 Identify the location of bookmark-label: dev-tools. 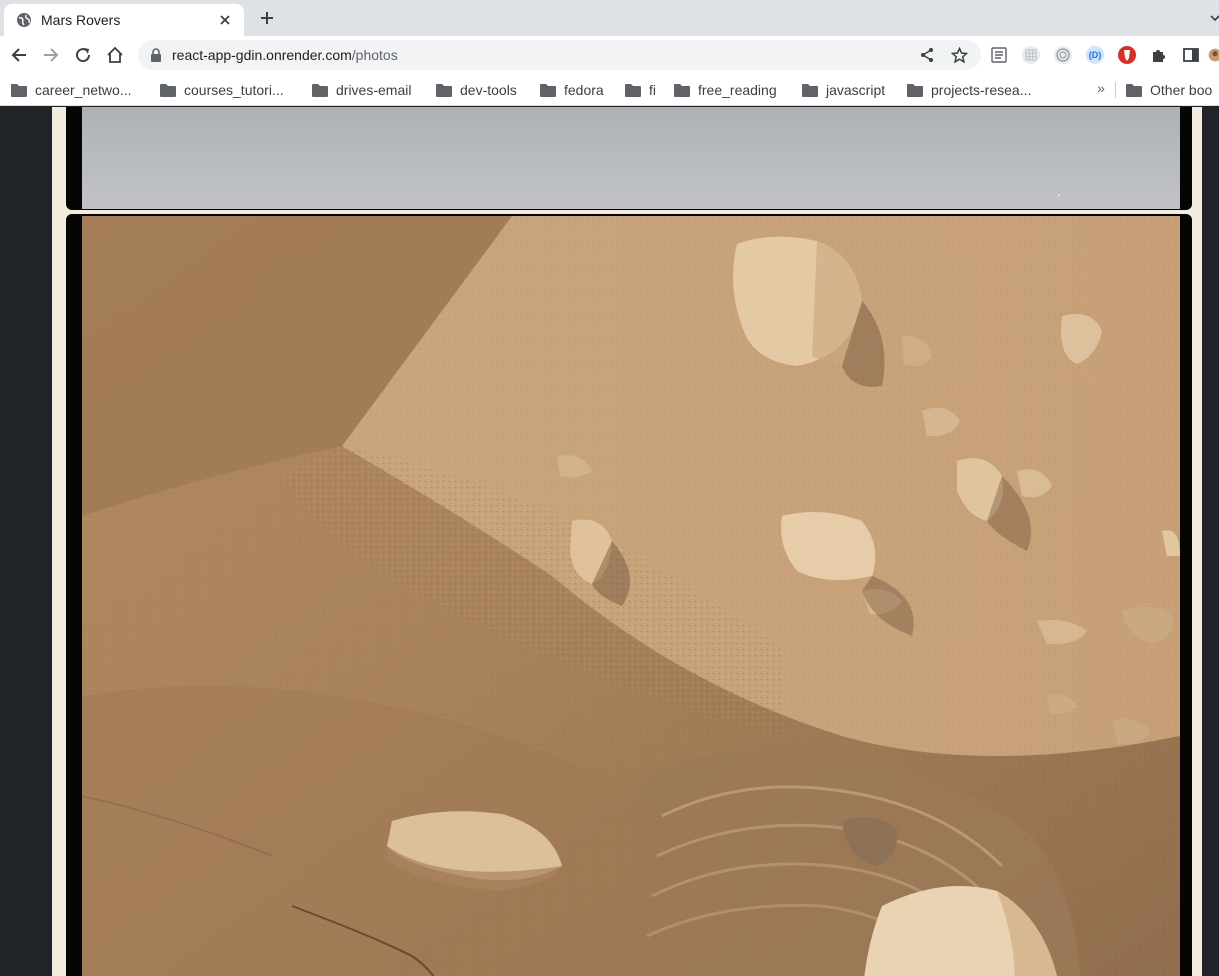
(488, 90).